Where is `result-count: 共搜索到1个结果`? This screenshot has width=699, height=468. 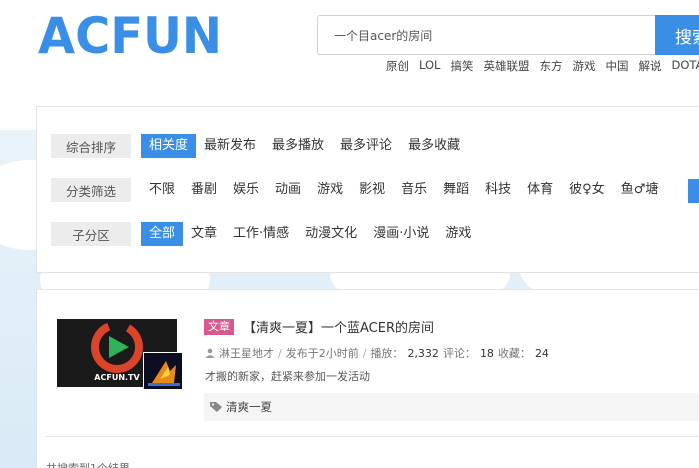
result-count: 共搜索到1个结果 is located at coordinates (88, 464).